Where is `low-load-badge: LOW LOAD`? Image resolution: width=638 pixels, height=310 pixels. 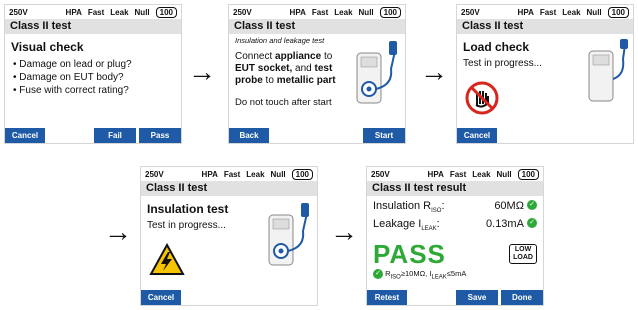 low-load-badge: LOW LOAD is located at coordinates (523, 254).